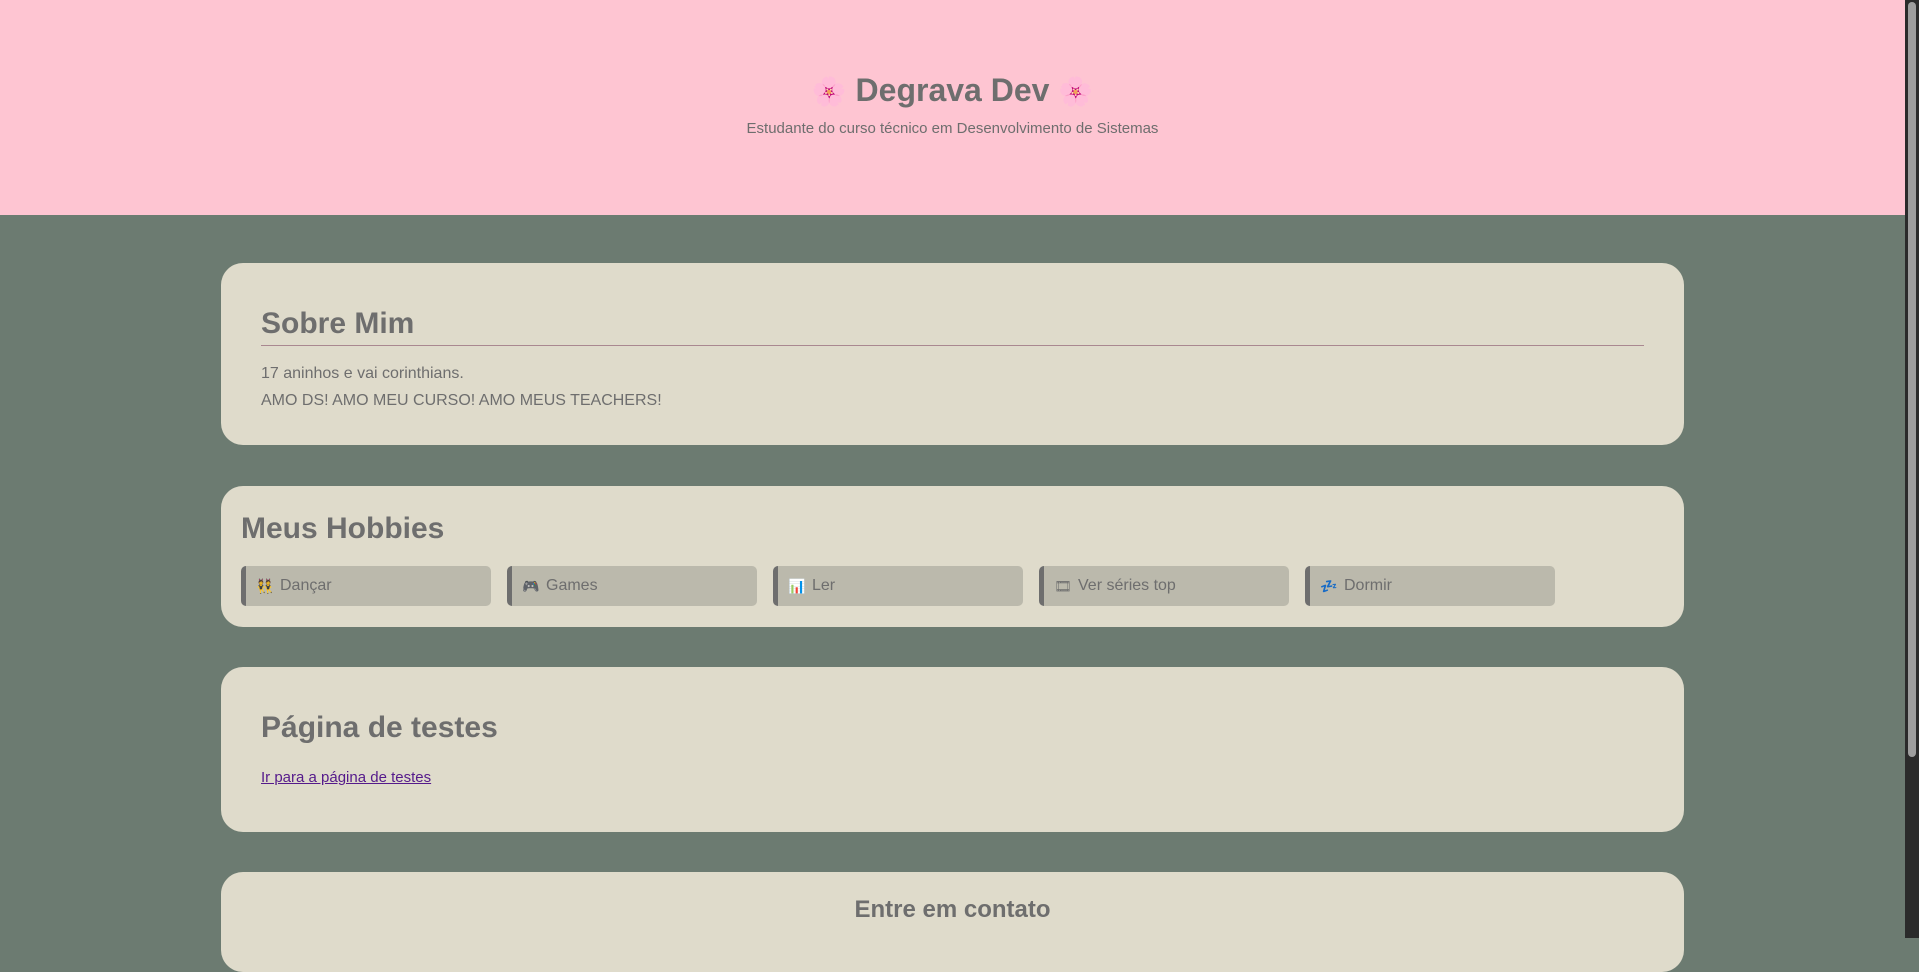  What do you see at coordinates (824, 585) in the screenshot?
I see `hobby-label: Ler` at bounding box center [824, 585].